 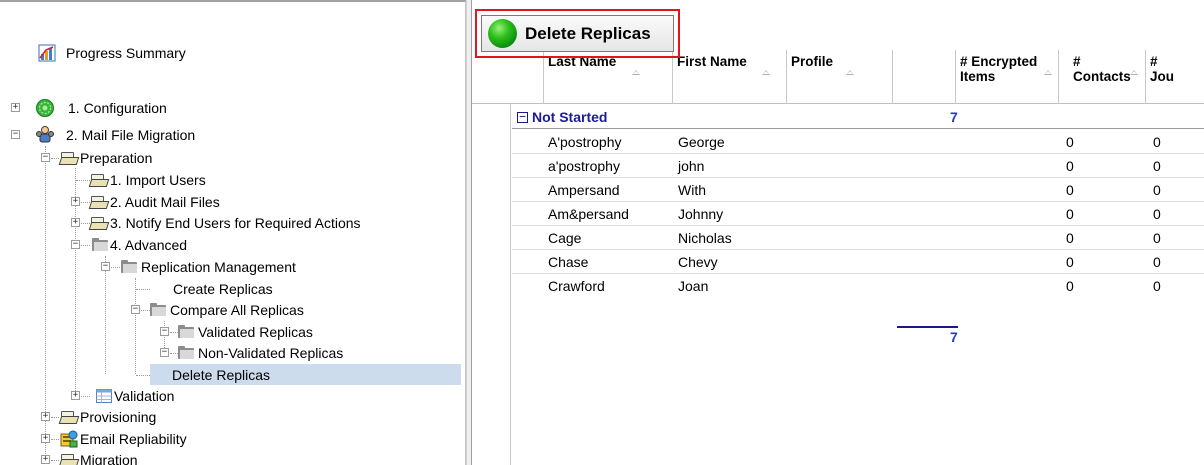 I want to click on grid-row-selector-column, so click(x=491, y=257).